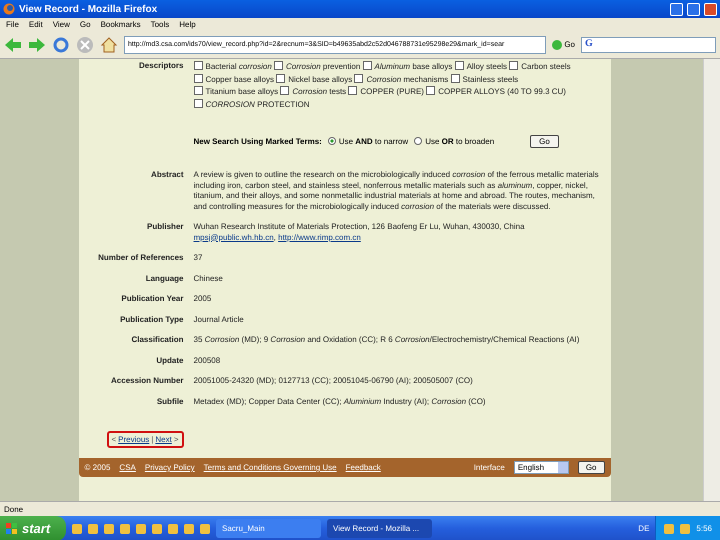 The image size is (720, 540). What do you see at coordinates (61, 45) in the screenshot?
I see `reload-icon` at bounding box center [61, 45].